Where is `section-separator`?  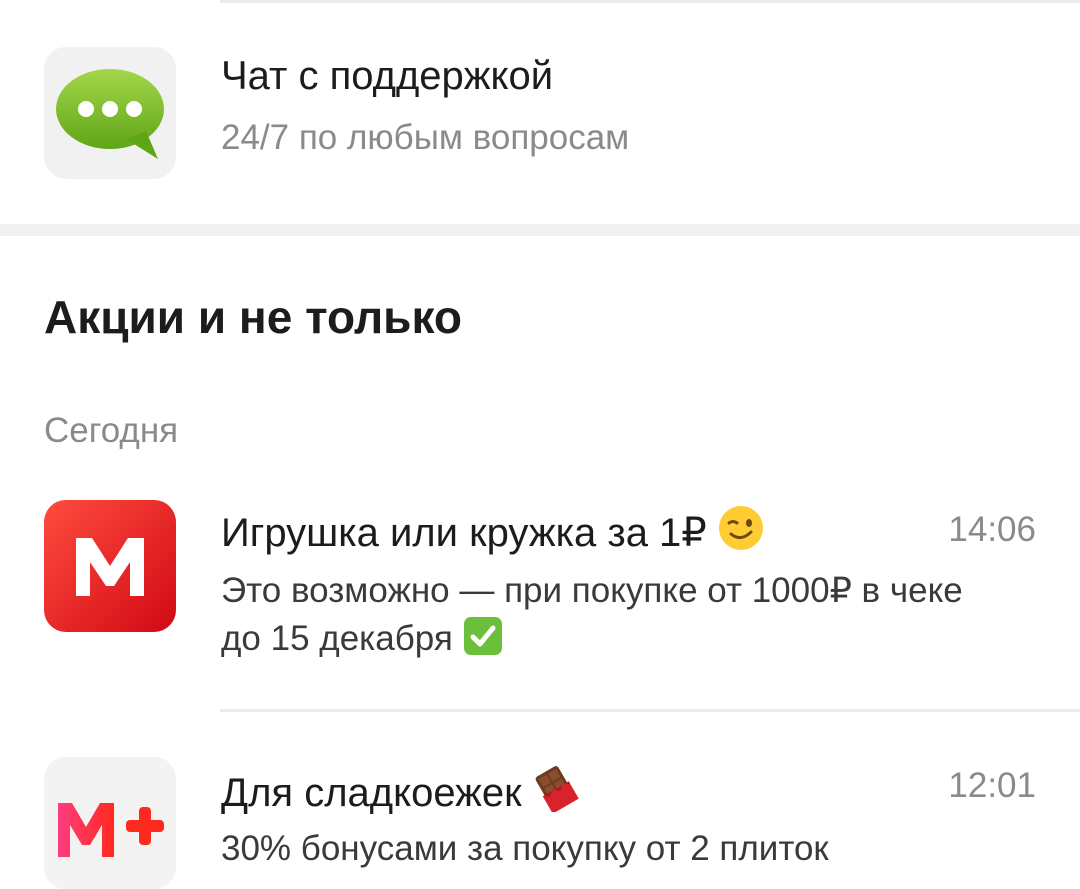
section-separator is located at coordinates (540, 230).